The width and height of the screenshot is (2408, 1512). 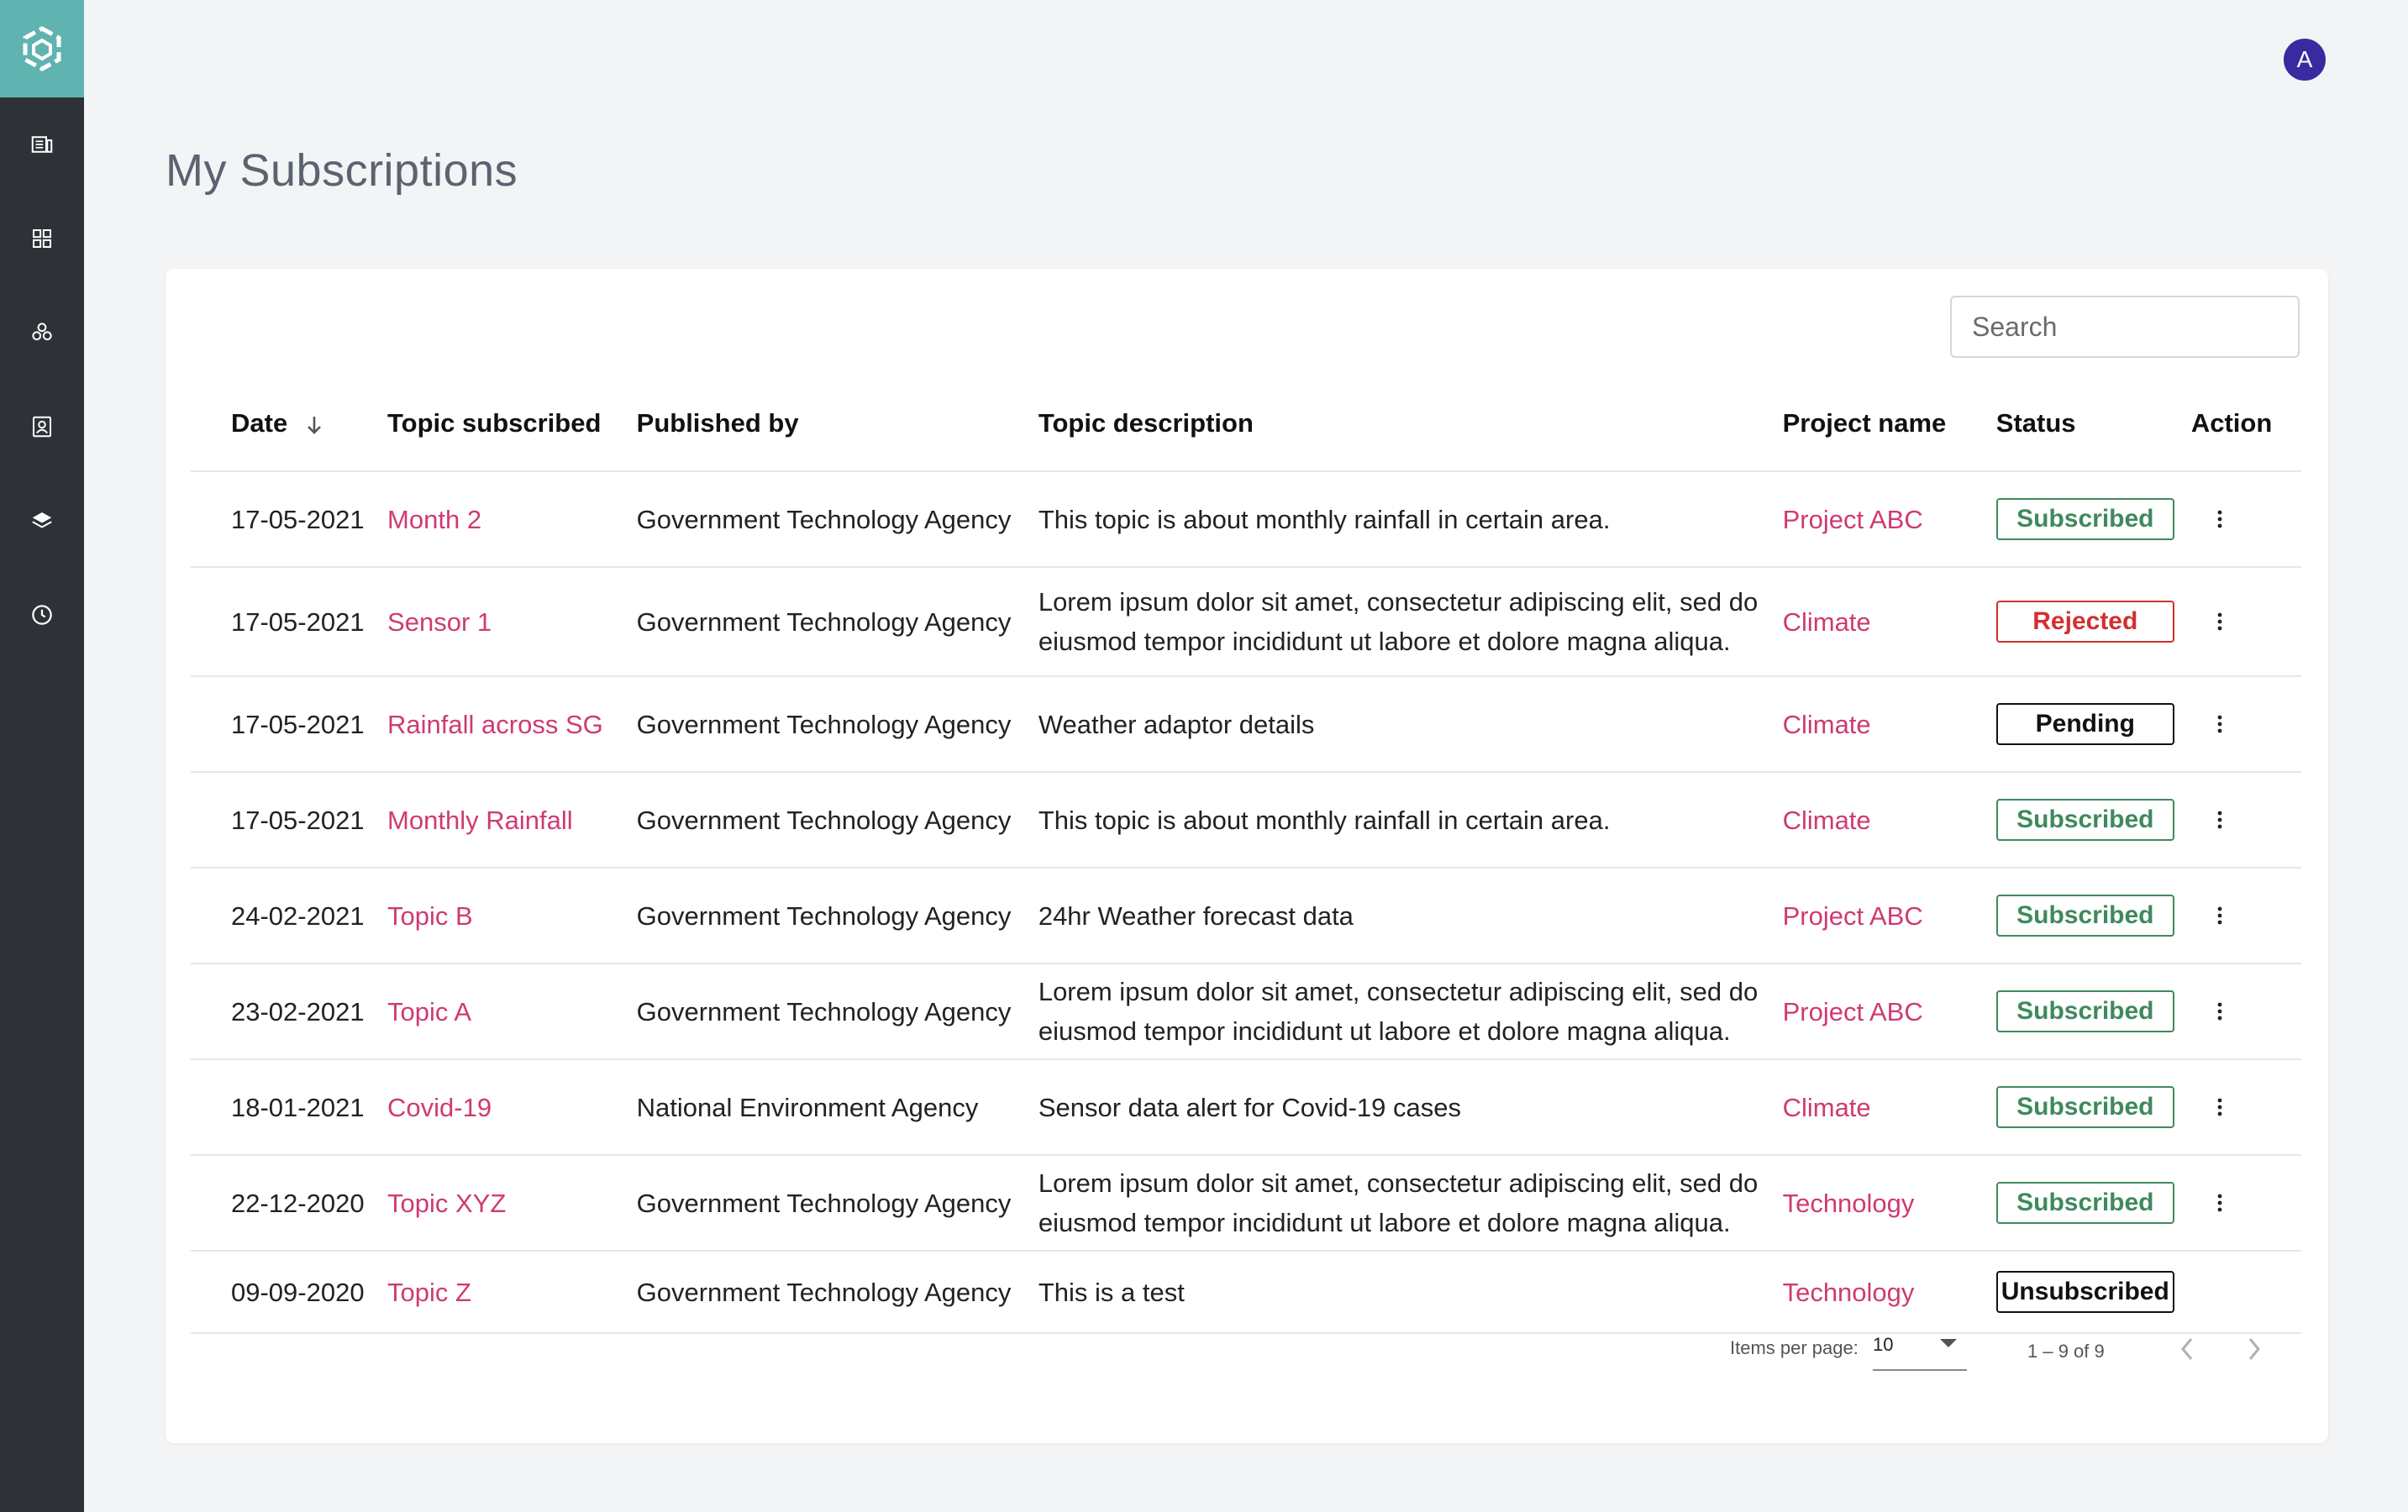 What do you see at coordinates (512, 1203) in the screenshot?
I see `row-topic-link: Topic XYZ` at bounding box center [512, 1203].